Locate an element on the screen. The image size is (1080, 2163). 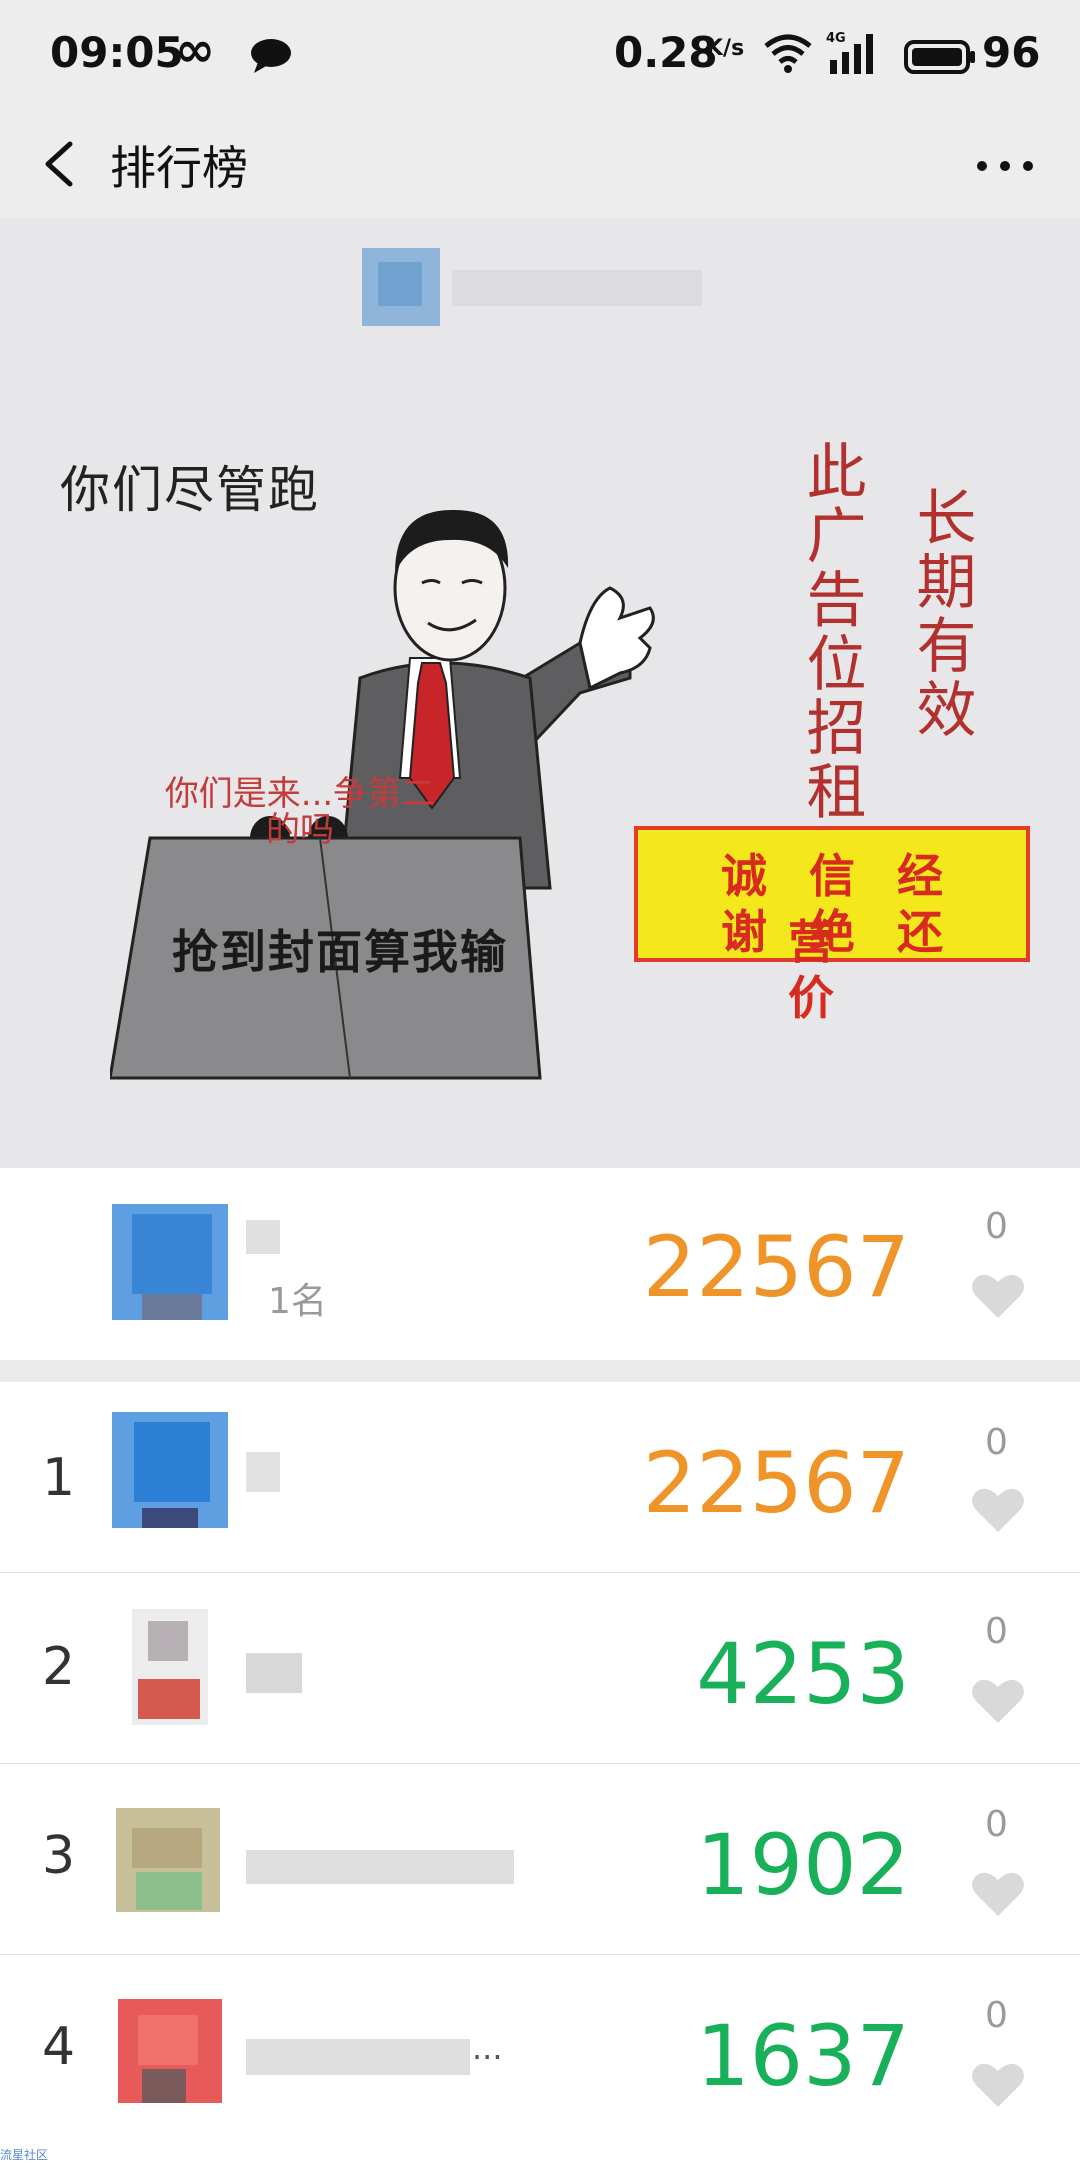
network-speed: 0.28 is located at coordinates (666, 52).